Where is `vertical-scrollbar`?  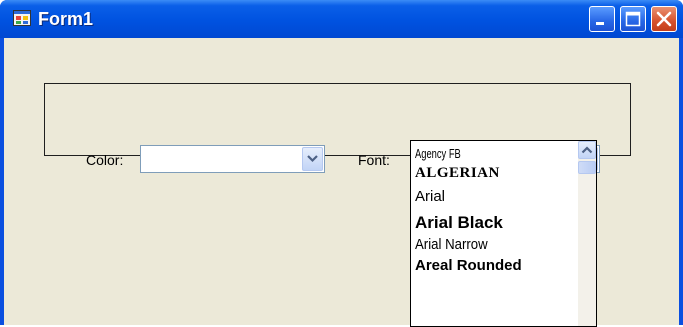
vertical-scrollbar is located at coordinates (587, 233).